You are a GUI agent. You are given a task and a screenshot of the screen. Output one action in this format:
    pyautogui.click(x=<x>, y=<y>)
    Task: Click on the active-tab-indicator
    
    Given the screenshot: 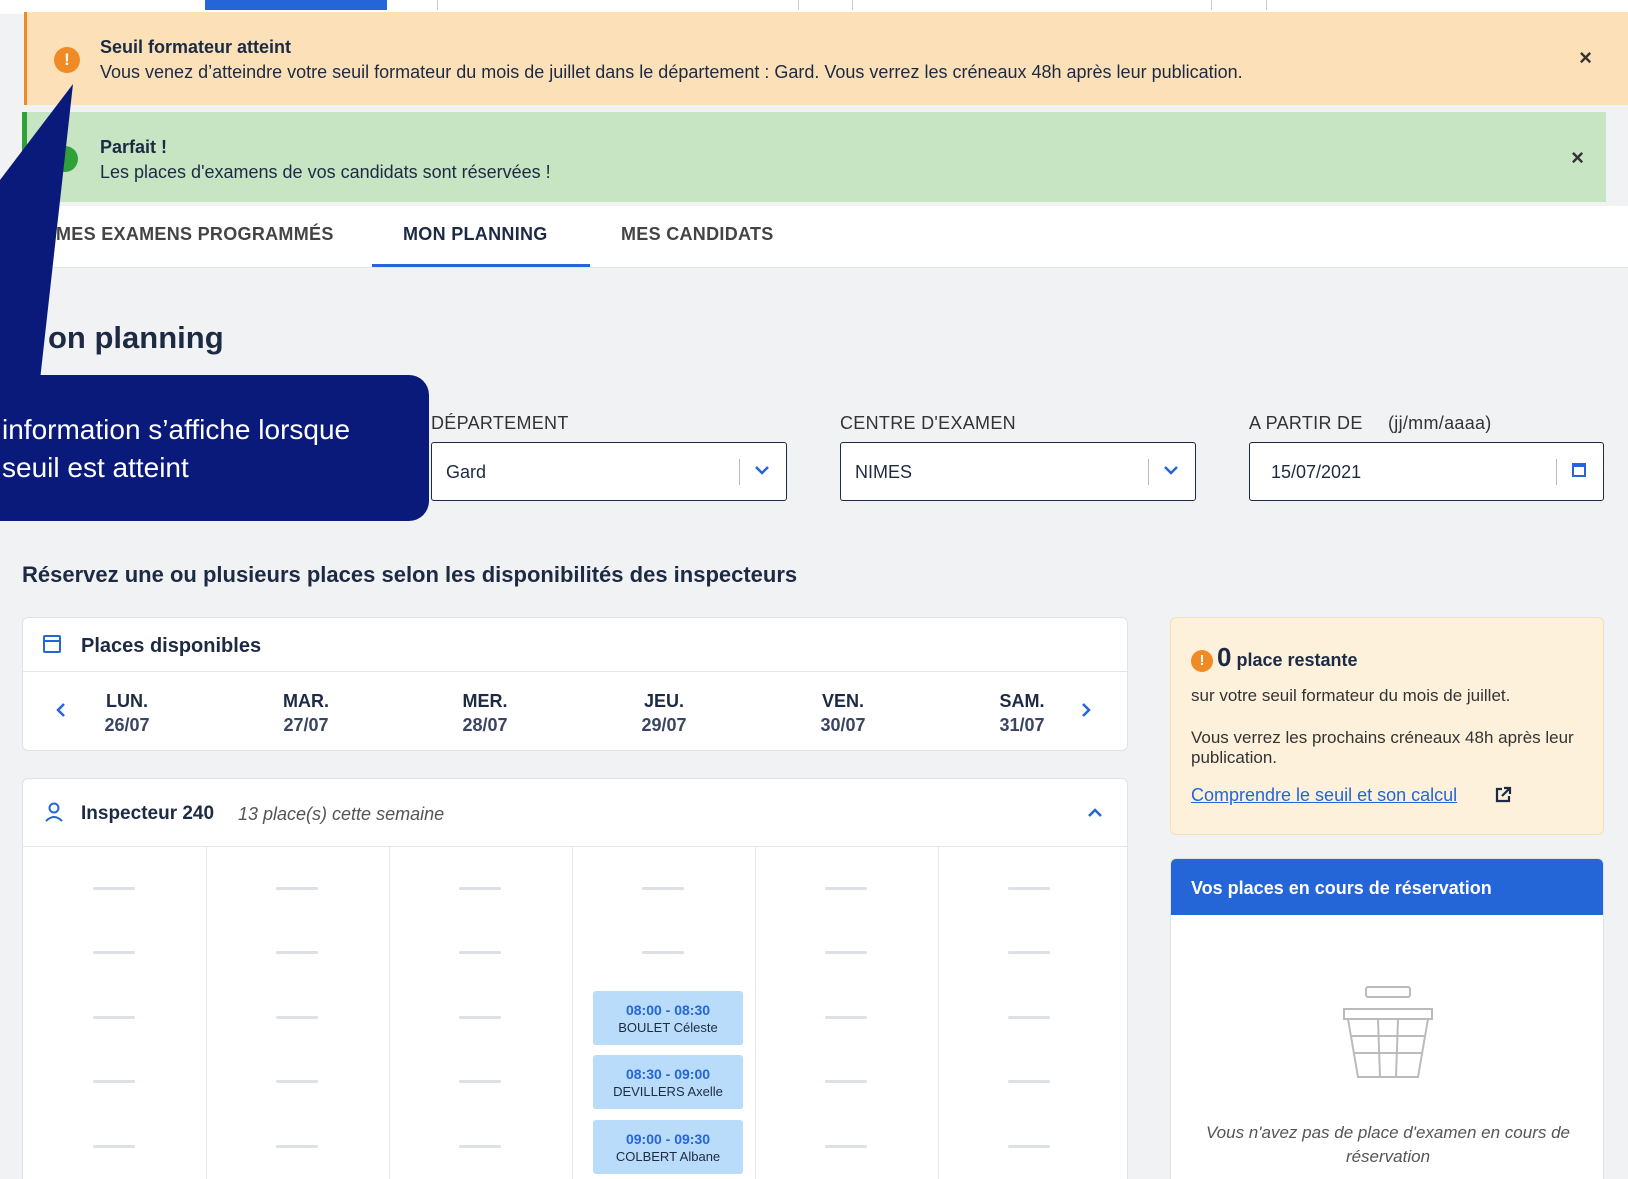 What is the action you would take?
    pyautogui.click(x=481, y=265)
    